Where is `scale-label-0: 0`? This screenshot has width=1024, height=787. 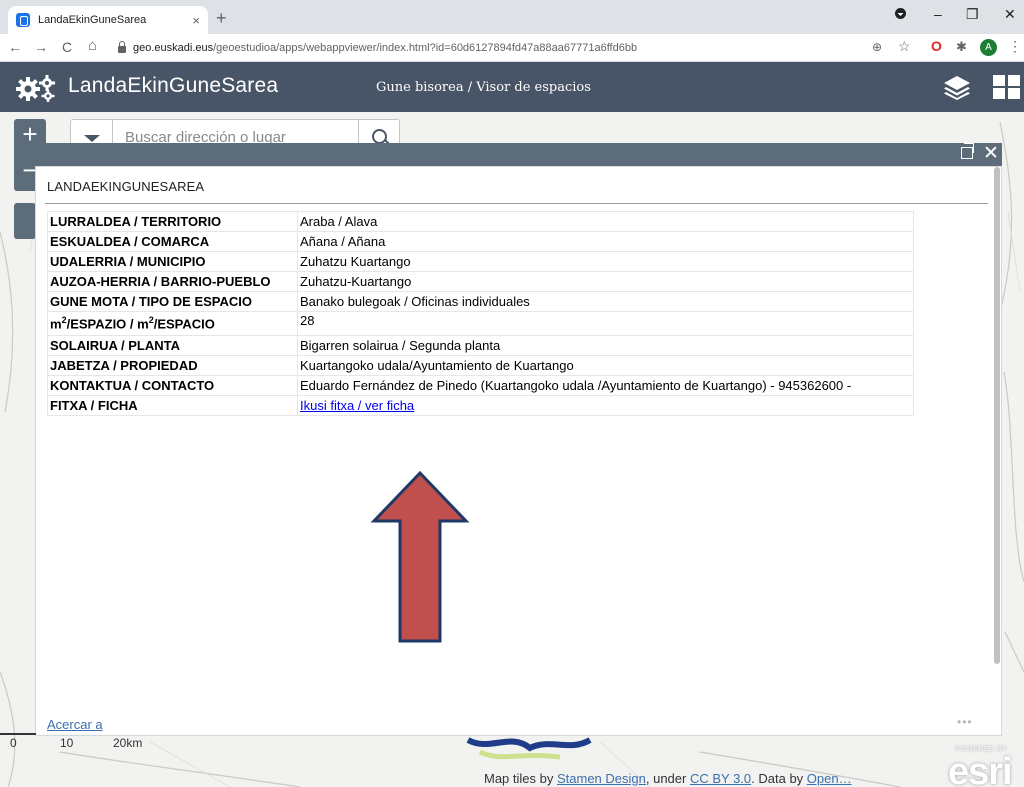 scale-label-0: 0 is located at coordinates (13, 743).